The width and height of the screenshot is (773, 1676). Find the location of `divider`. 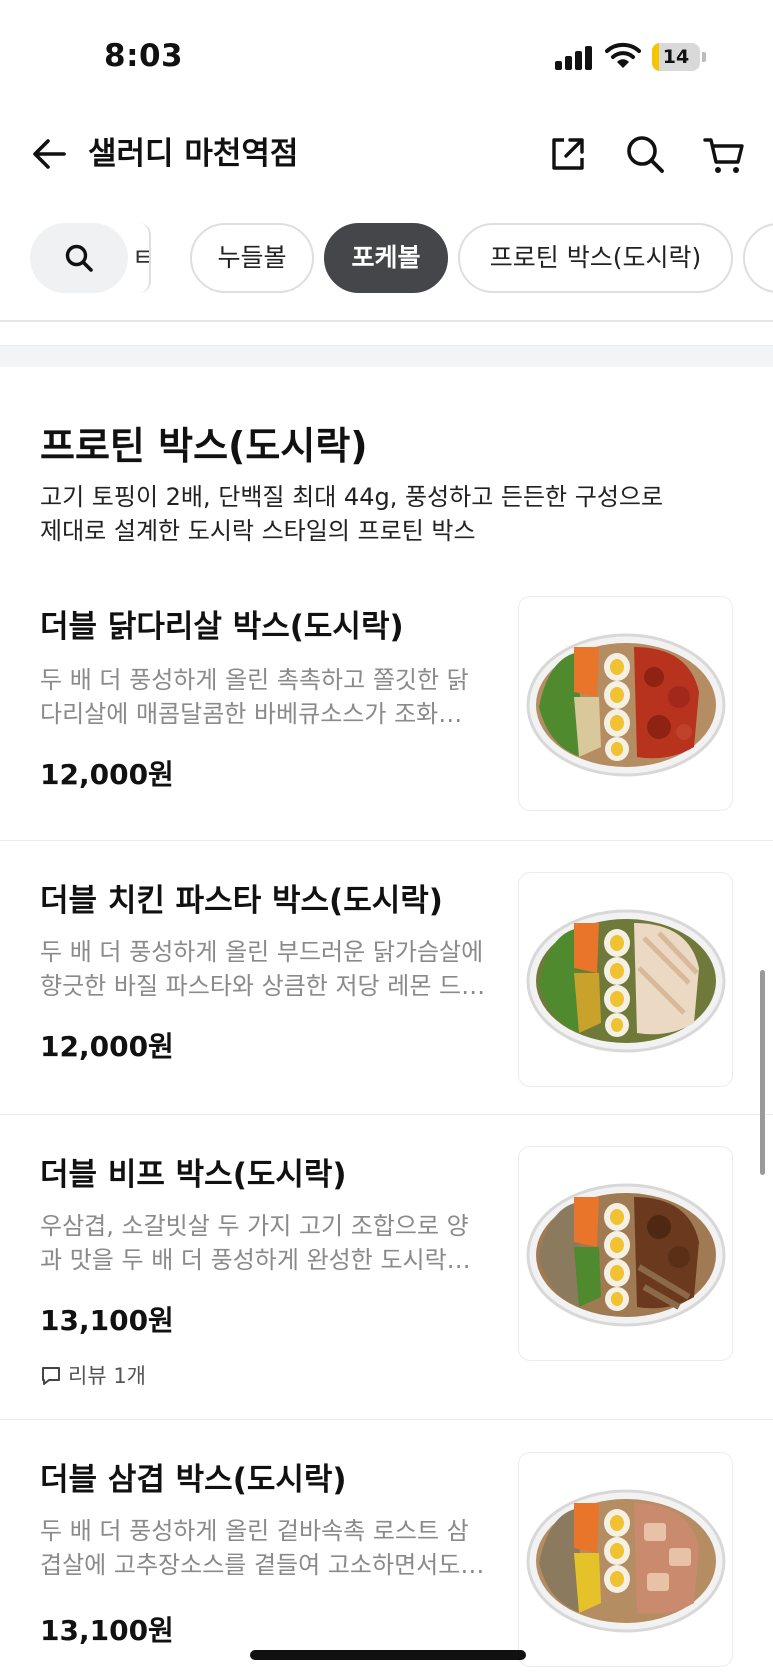

divider is located at coordinates (386, 321).